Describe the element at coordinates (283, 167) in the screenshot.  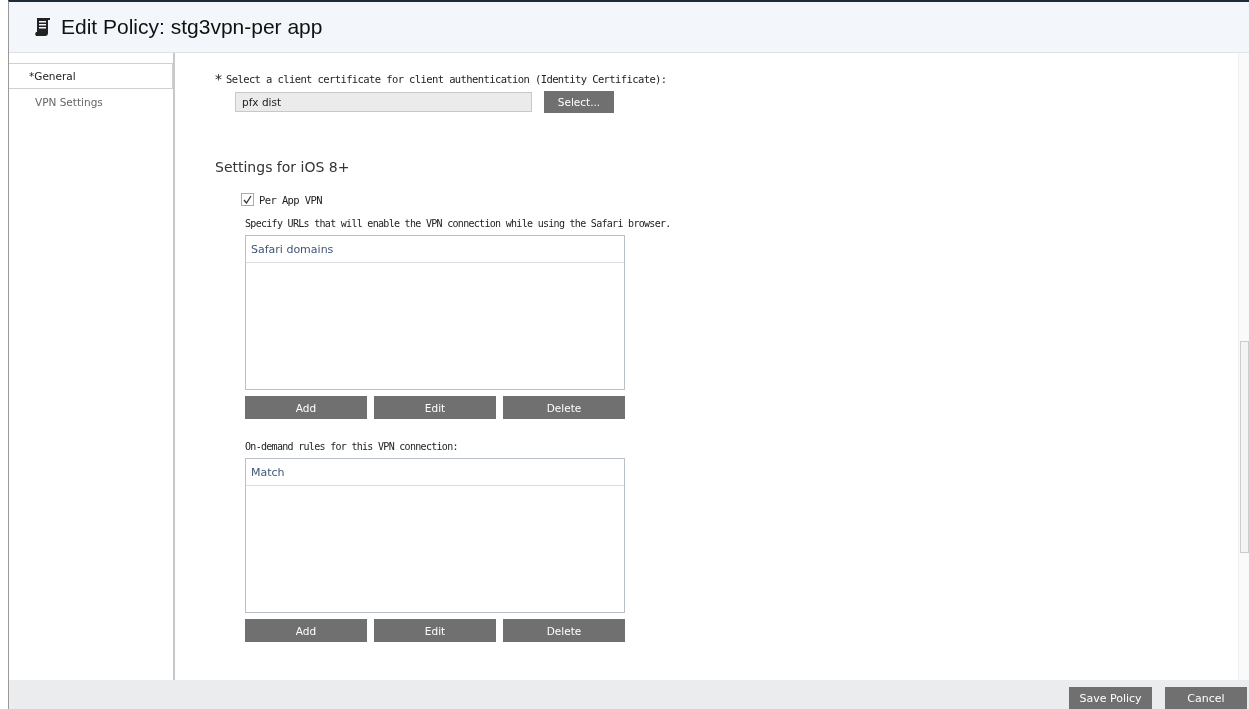
I see `section-heading: Settings for iOS 8+` at that location.